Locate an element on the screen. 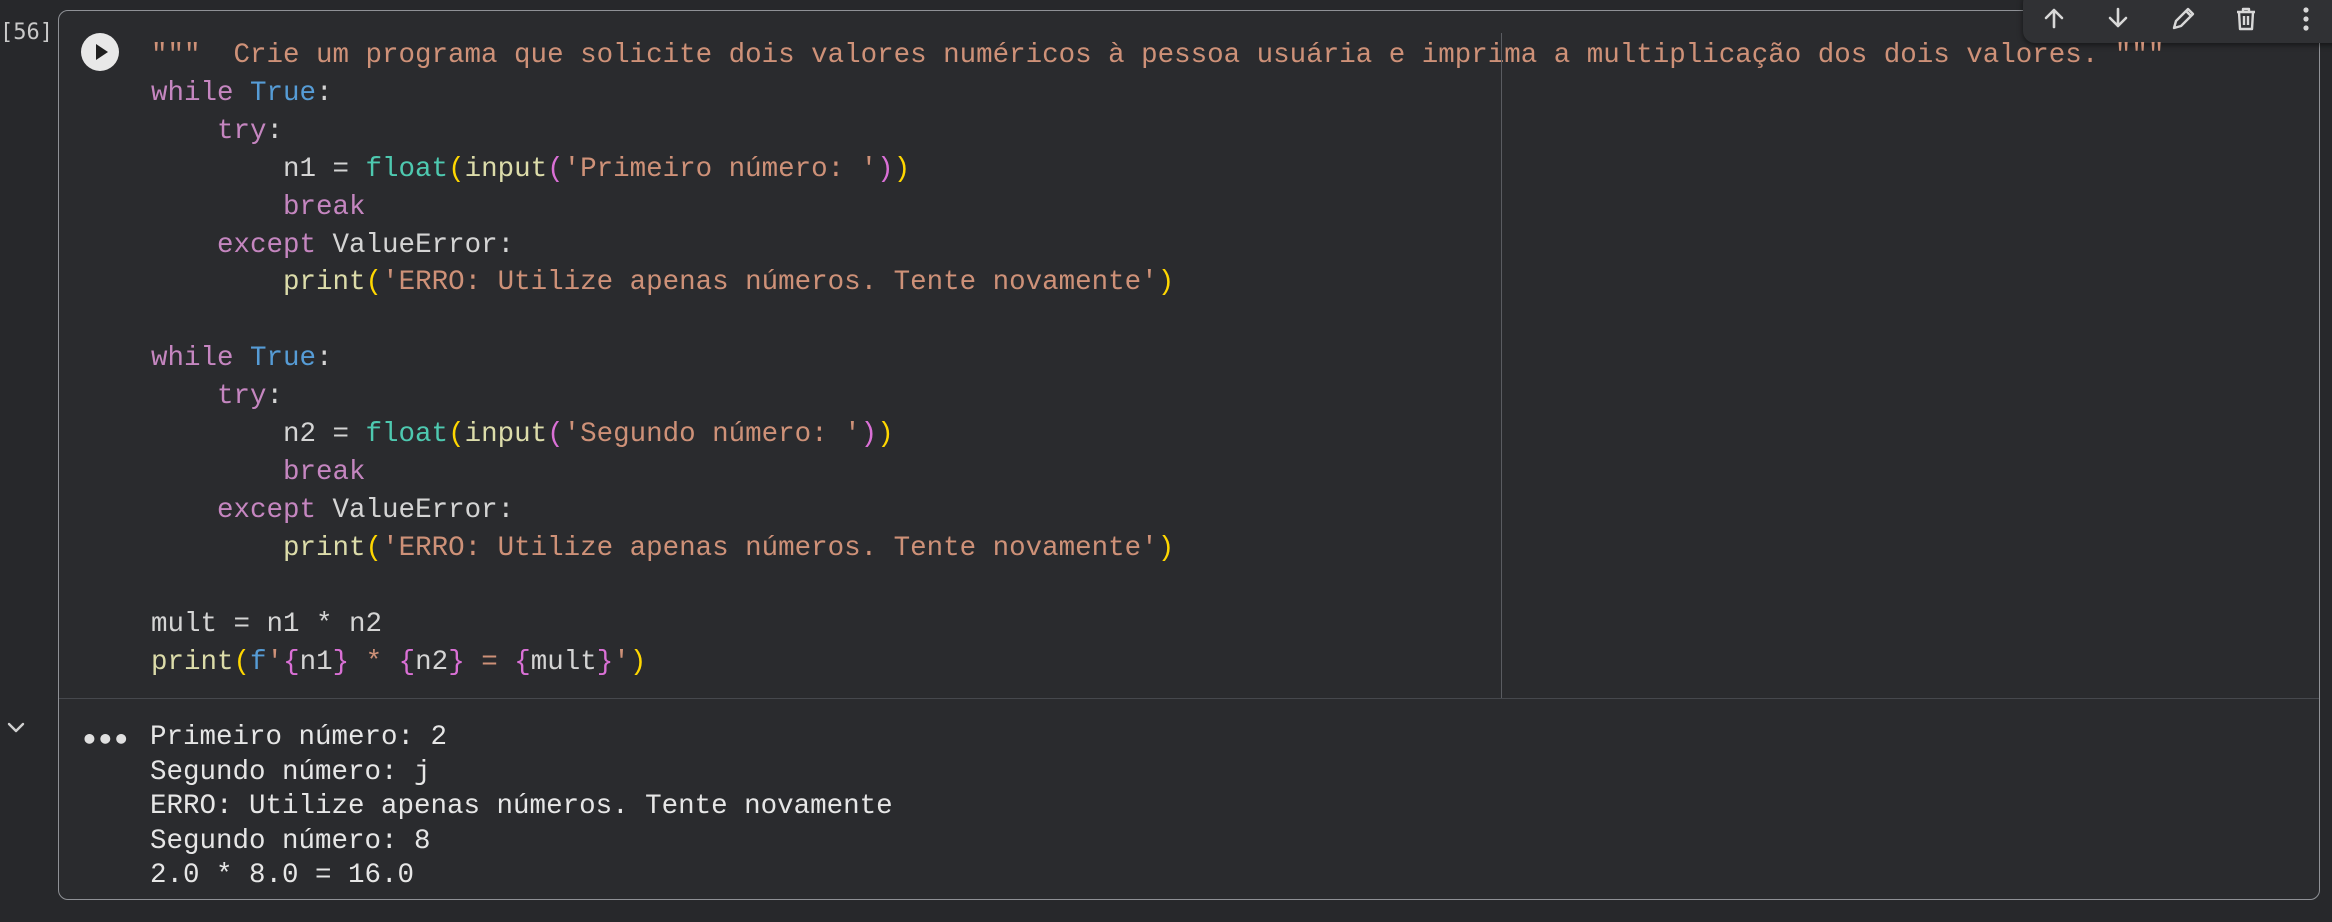 The width and height of the screenshot is (2332, 922). code-line: n1 = float(input('Primeiro número: ')) is located at coordinates (531, 169).